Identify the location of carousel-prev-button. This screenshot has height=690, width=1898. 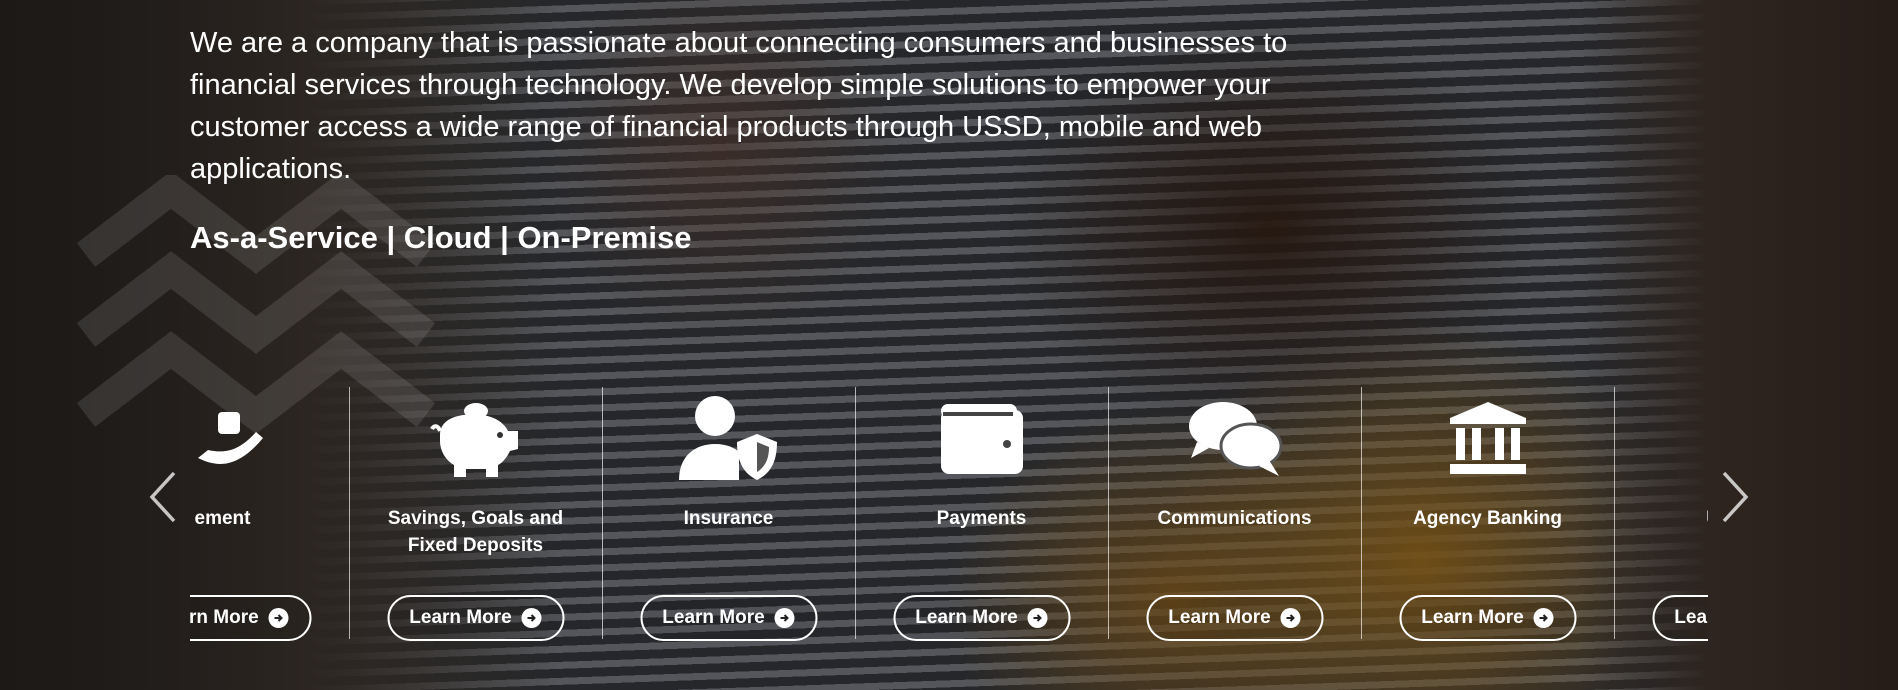
(163, 497).